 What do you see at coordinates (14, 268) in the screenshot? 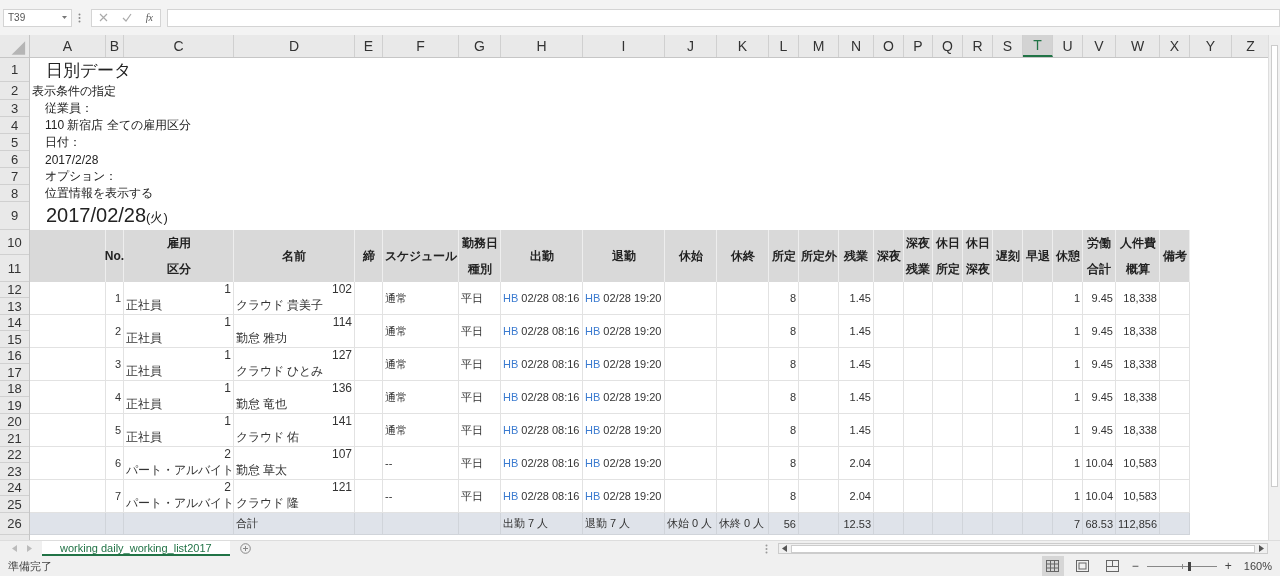
I see `row-number: 11` at bounding box center [14, 268].